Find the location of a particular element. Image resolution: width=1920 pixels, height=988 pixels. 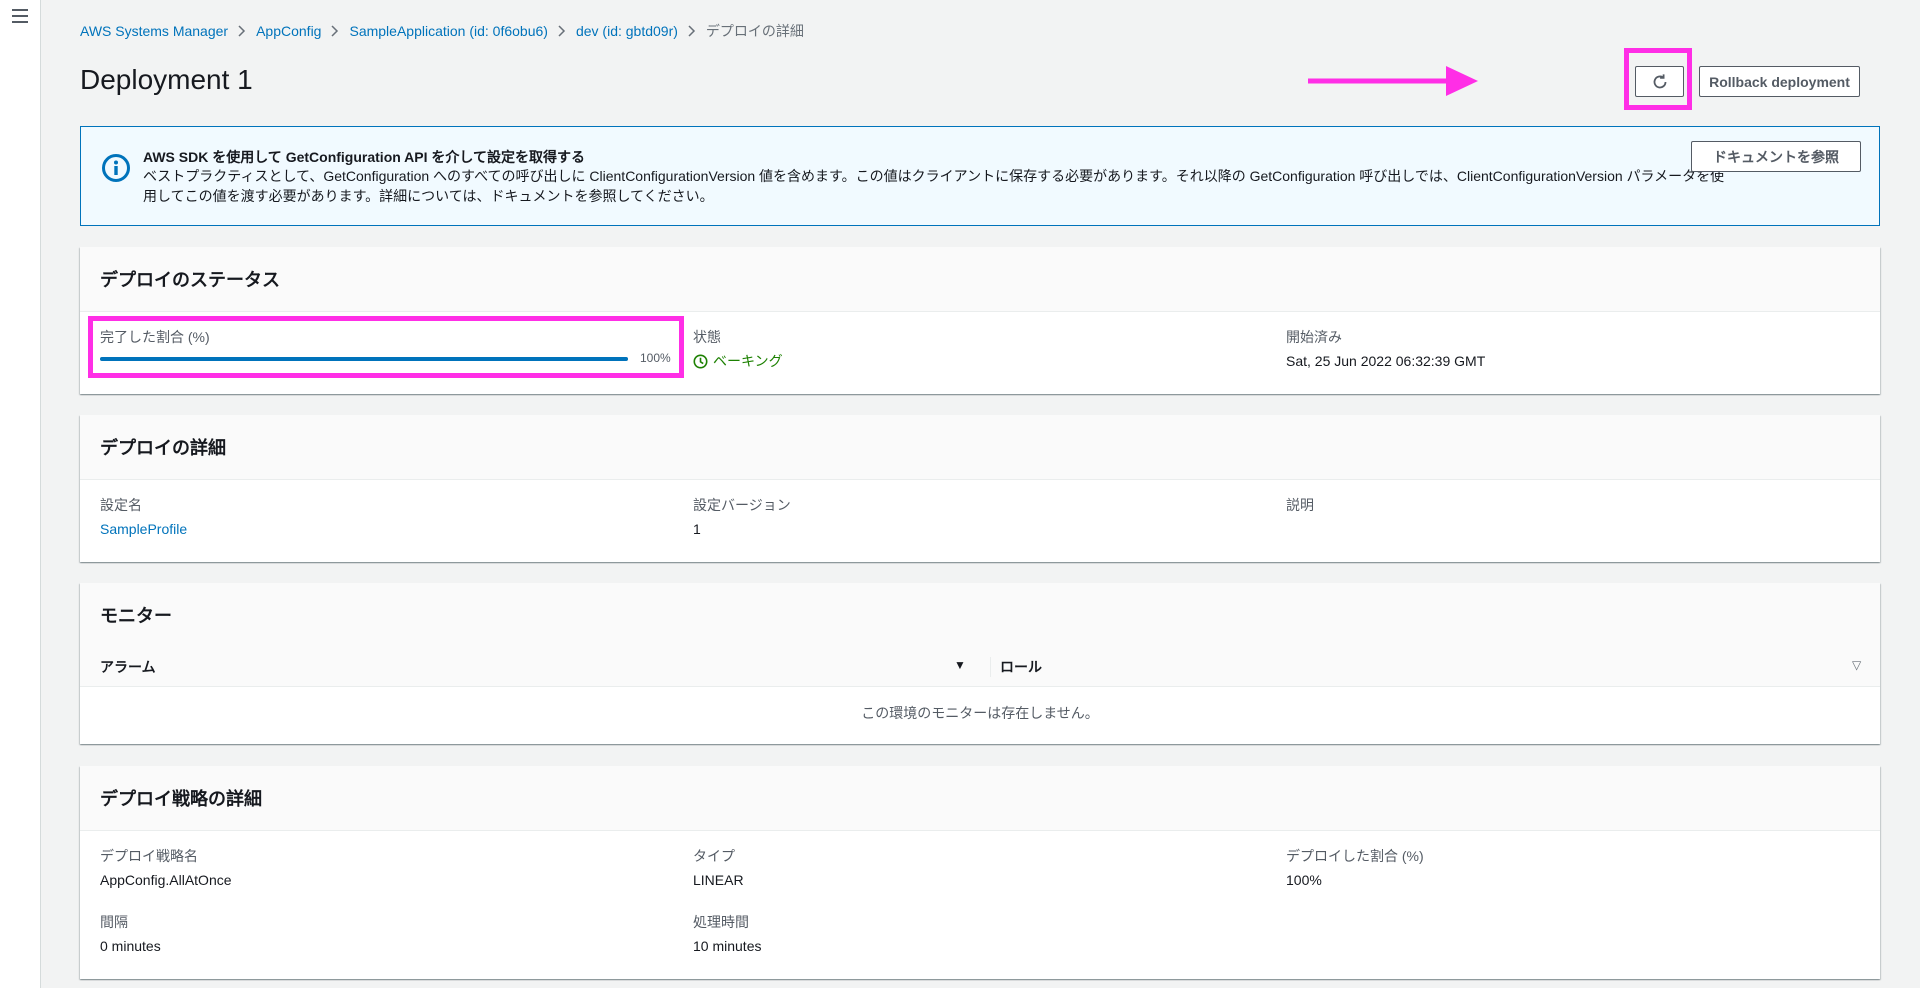

type-value: LINEAR is located at coordinates (718, 880).